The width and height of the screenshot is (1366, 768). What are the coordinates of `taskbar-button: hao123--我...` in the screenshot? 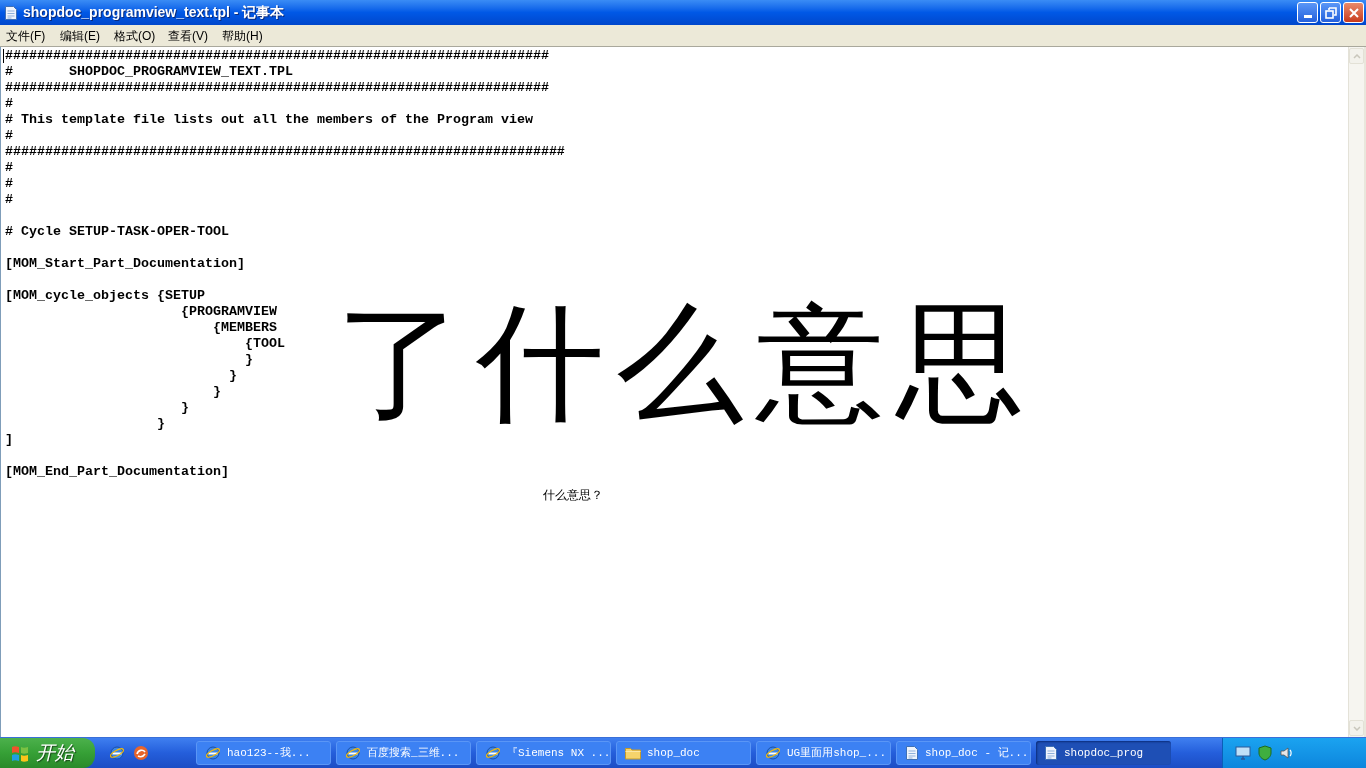 It's located at (263, 753).